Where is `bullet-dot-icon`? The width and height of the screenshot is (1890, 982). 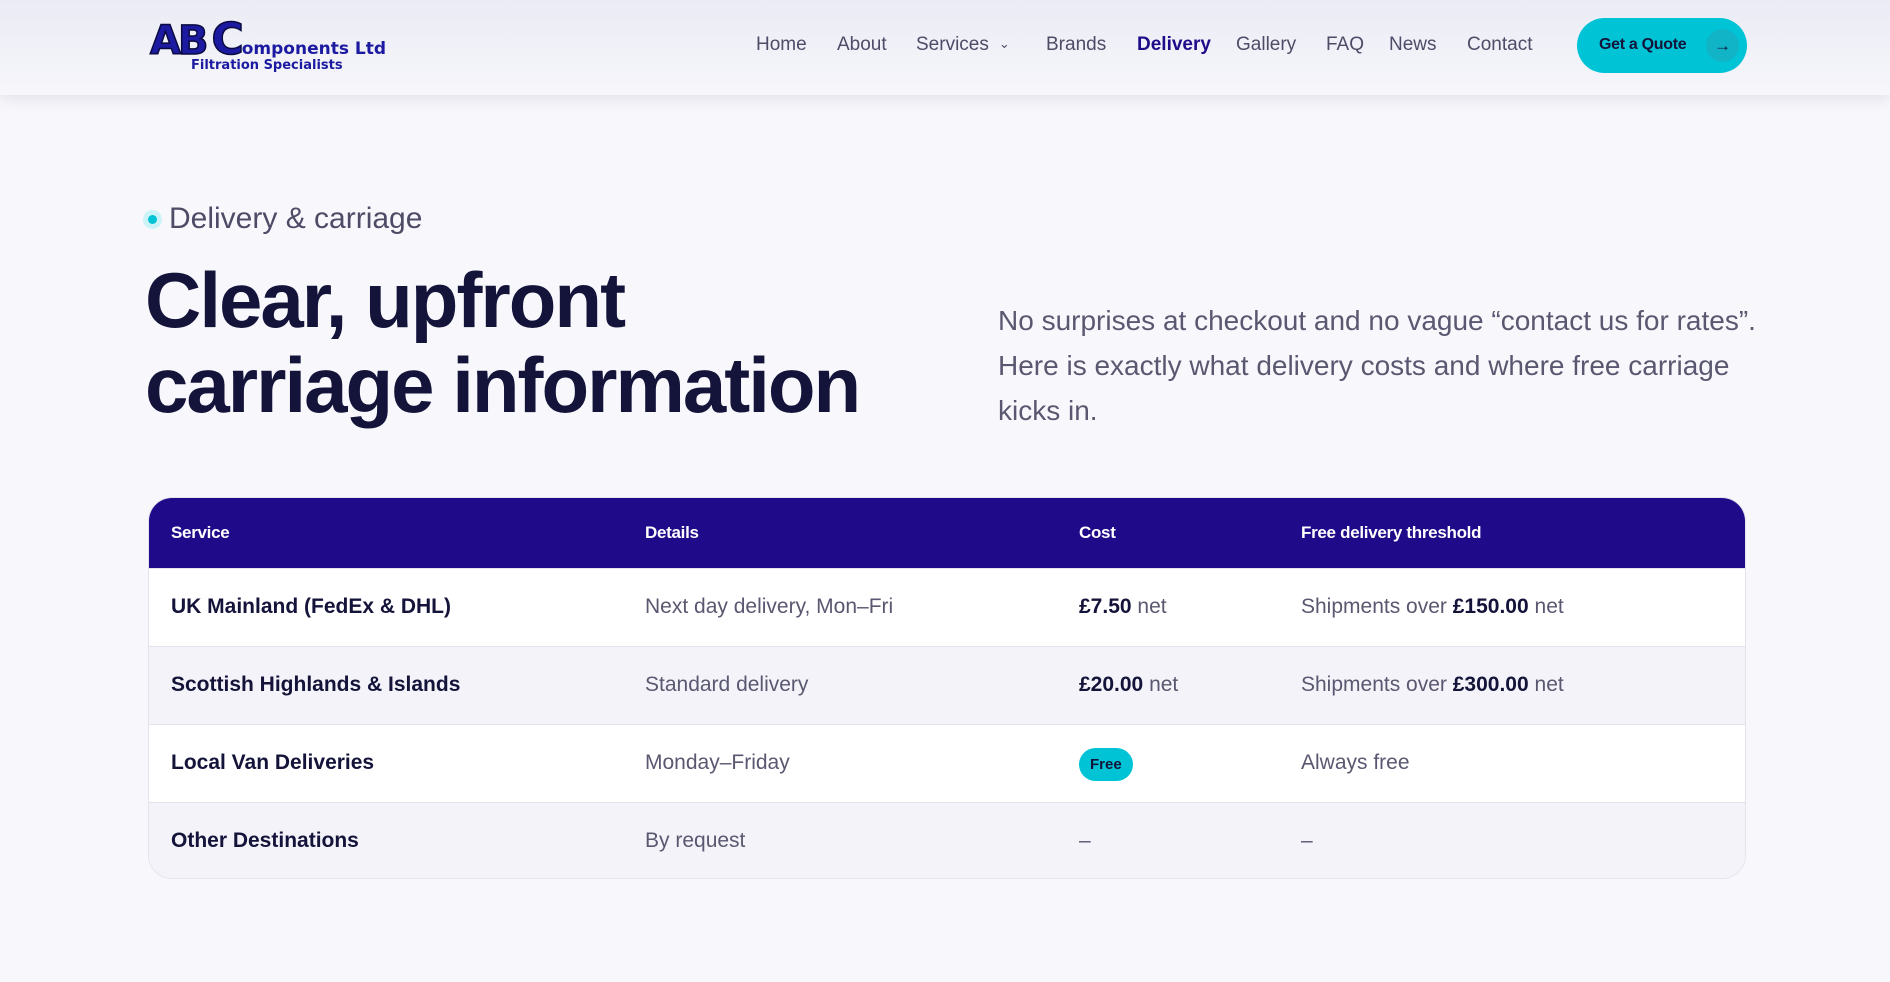 bullet-dot-icon is located at coordinates (152, 219).